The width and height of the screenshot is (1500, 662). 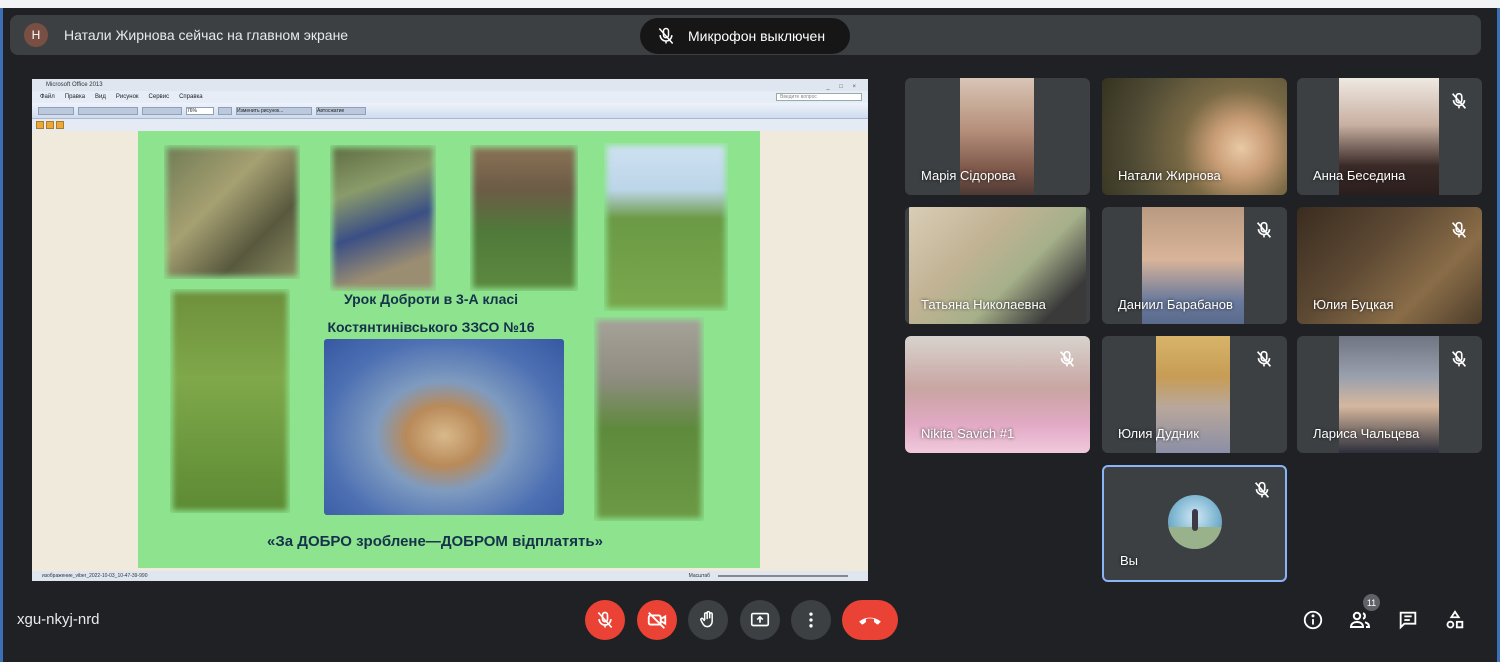 I want to click on chat-button, so click(x=1408, y=620).